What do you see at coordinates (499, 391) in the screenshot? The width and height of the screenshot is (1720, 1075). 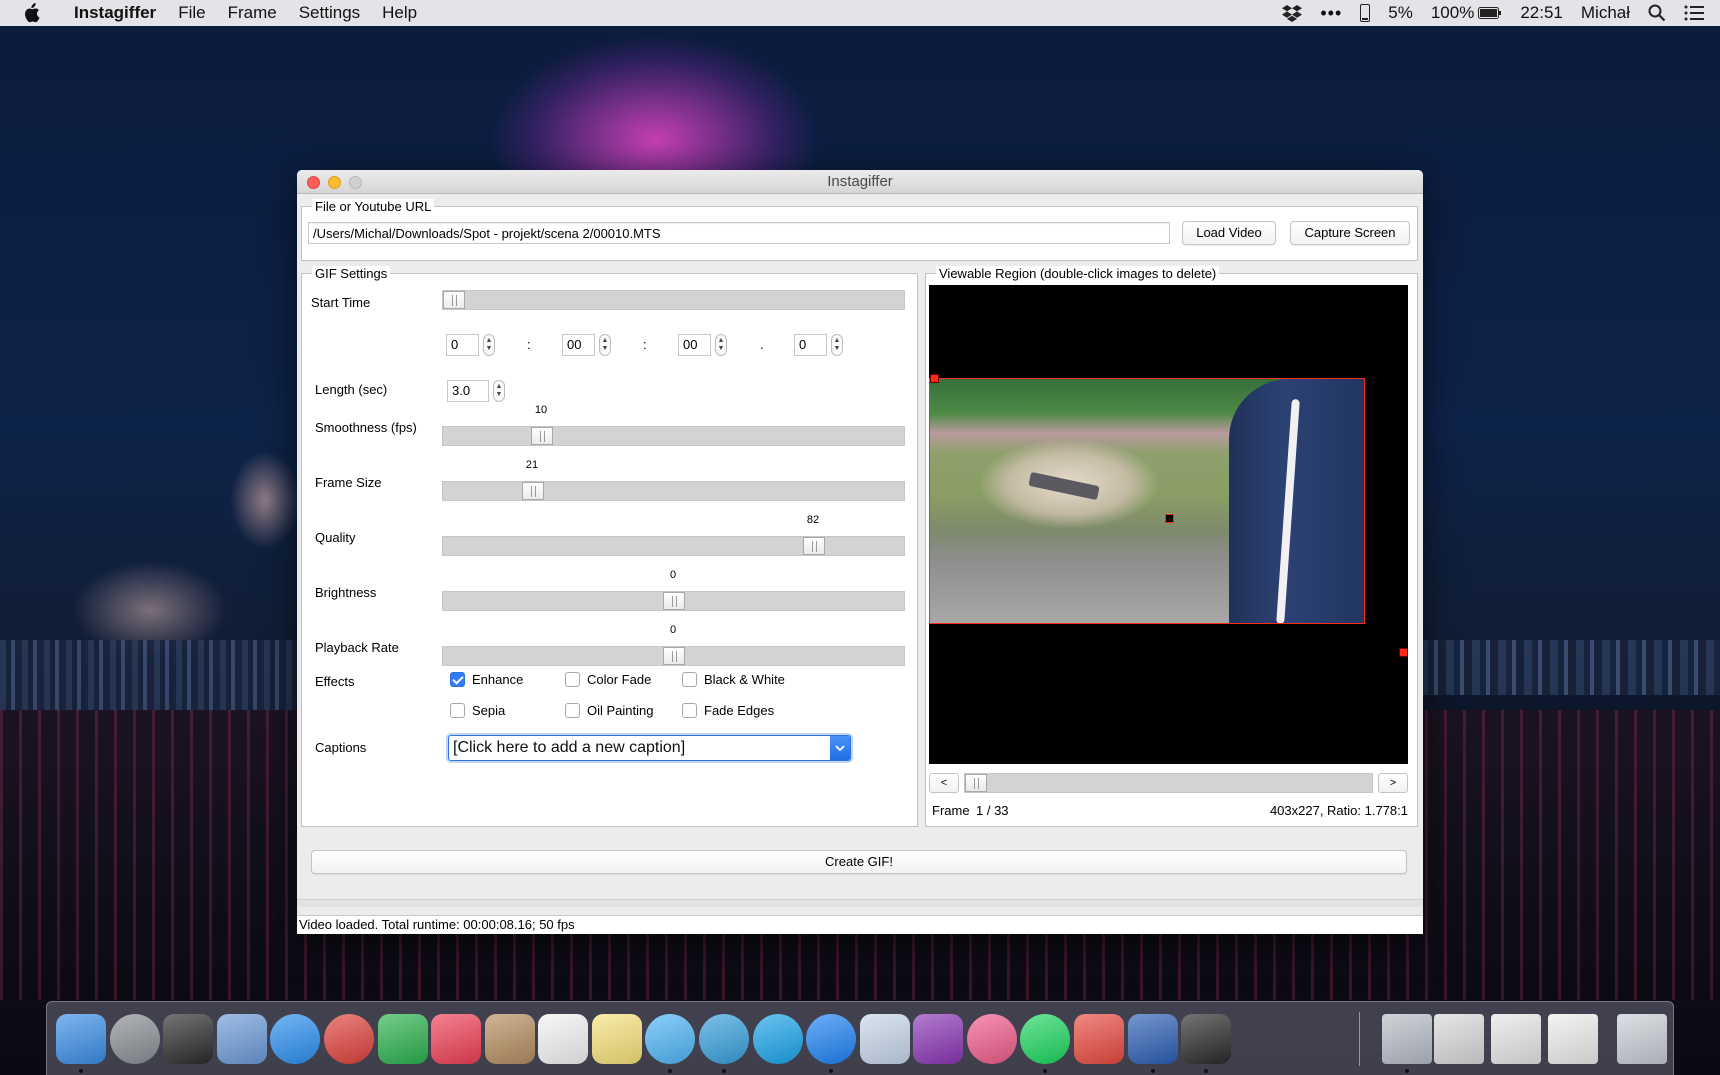 I see `length-stepper: ▲ ▼` at bounding box center [499, 391].